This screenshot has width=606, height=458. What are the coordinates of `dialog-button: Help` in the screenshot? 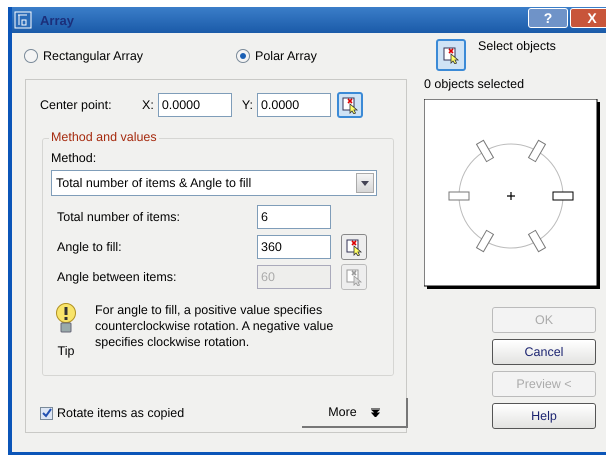 It's located at (544, 416).